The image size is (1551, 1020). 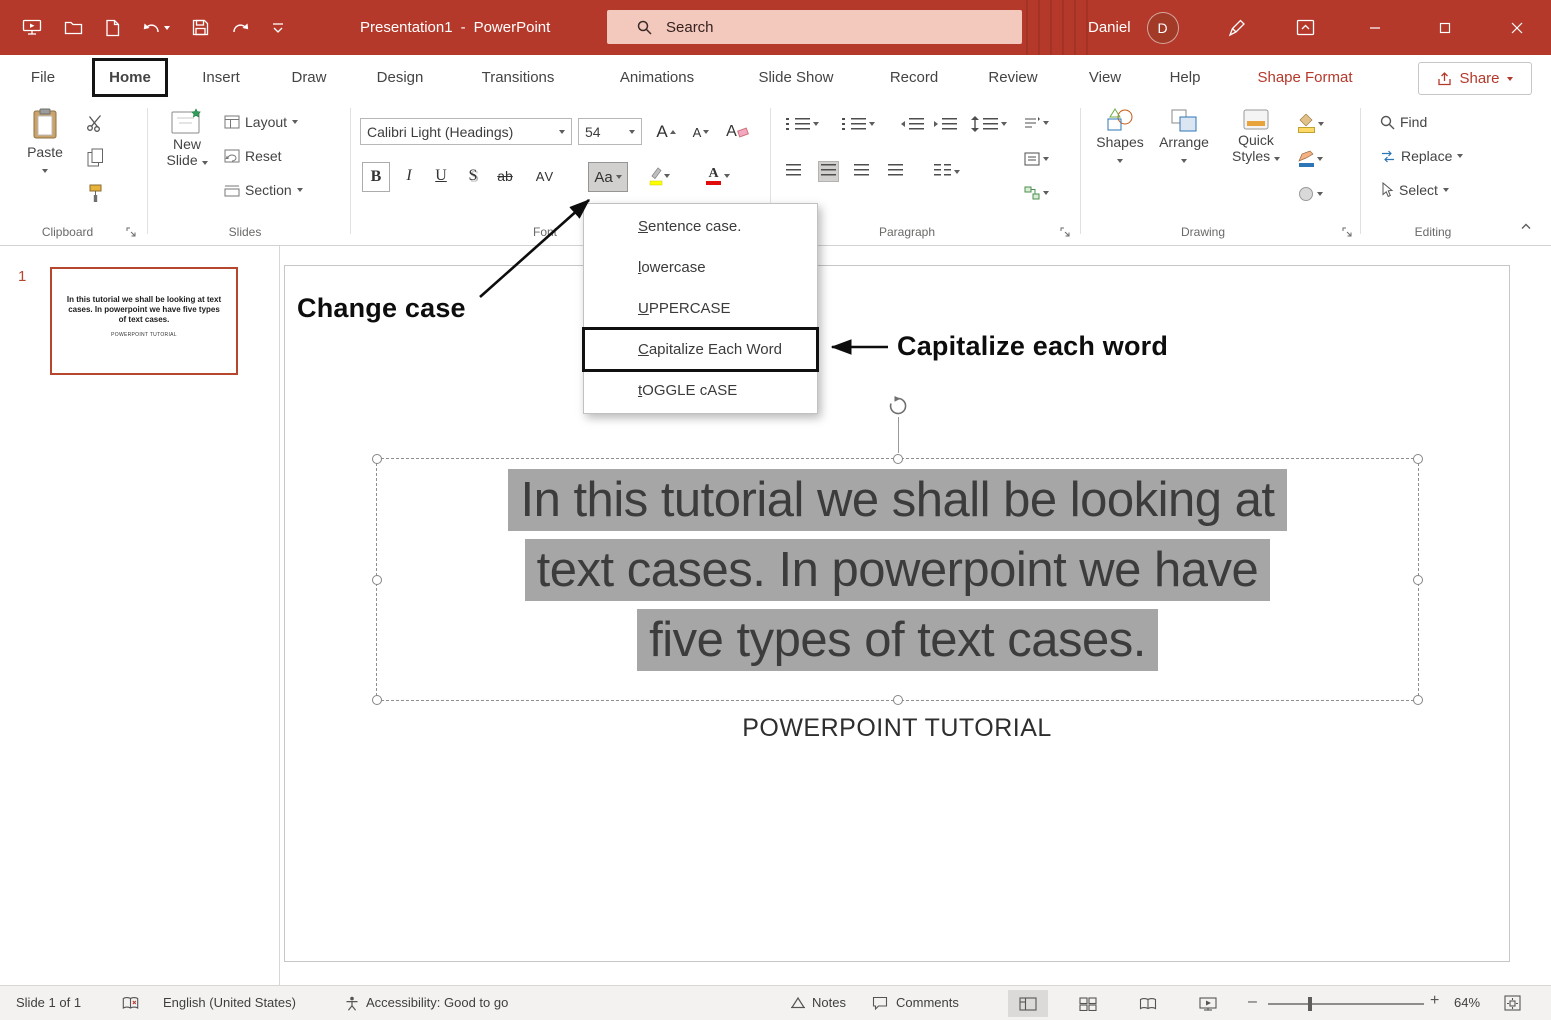 I want to click on increase-indent-button, so click(x=945, y=124).